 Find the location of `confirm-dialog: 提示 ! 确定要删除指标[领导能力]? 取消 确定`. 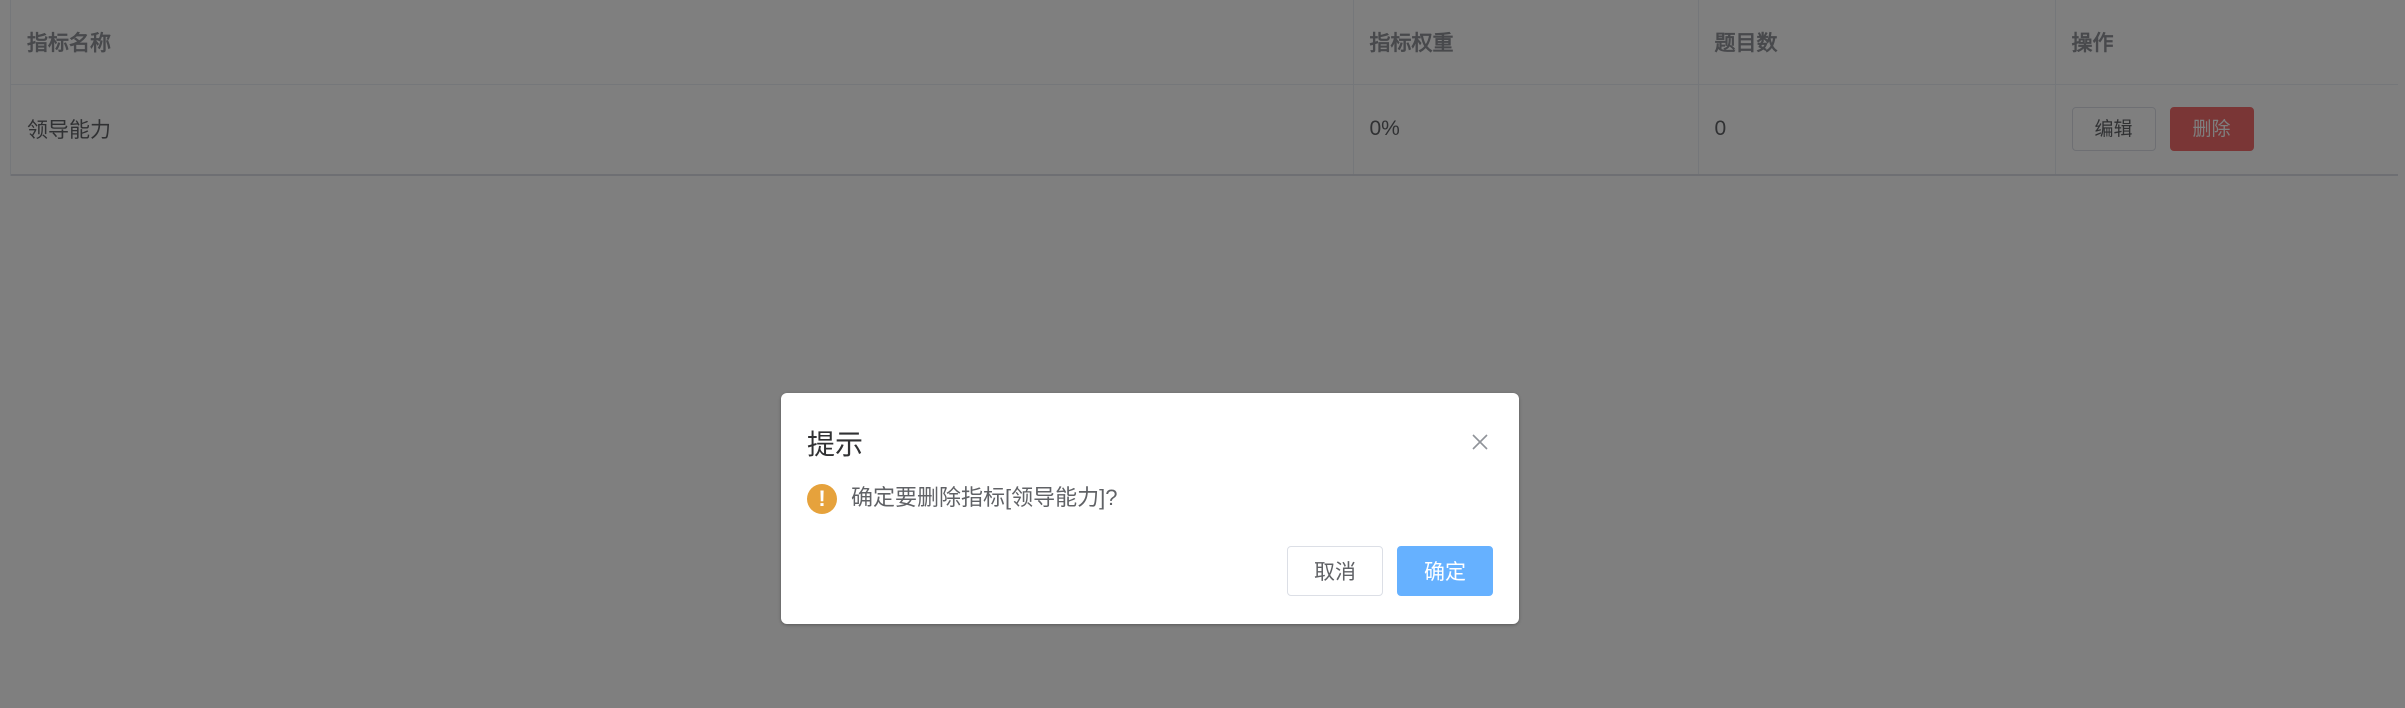

confirm-dialog: 提示 ! 确定要删除指标[领导能力]? 取消 确定 is located at coordinates (1150, 508).